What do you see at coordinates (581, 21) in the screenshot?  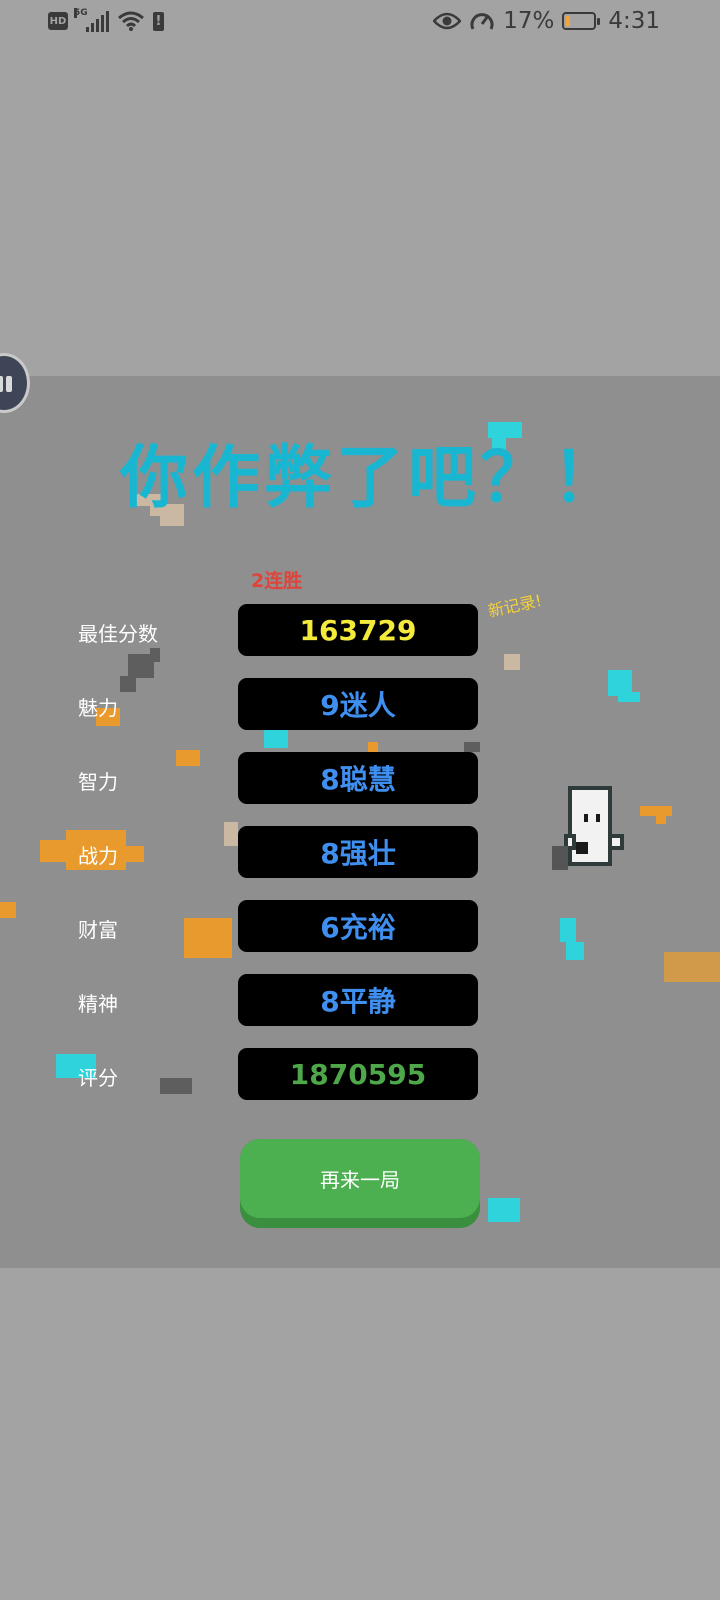 I see `battery-icon` at bounding box center [581, 21].